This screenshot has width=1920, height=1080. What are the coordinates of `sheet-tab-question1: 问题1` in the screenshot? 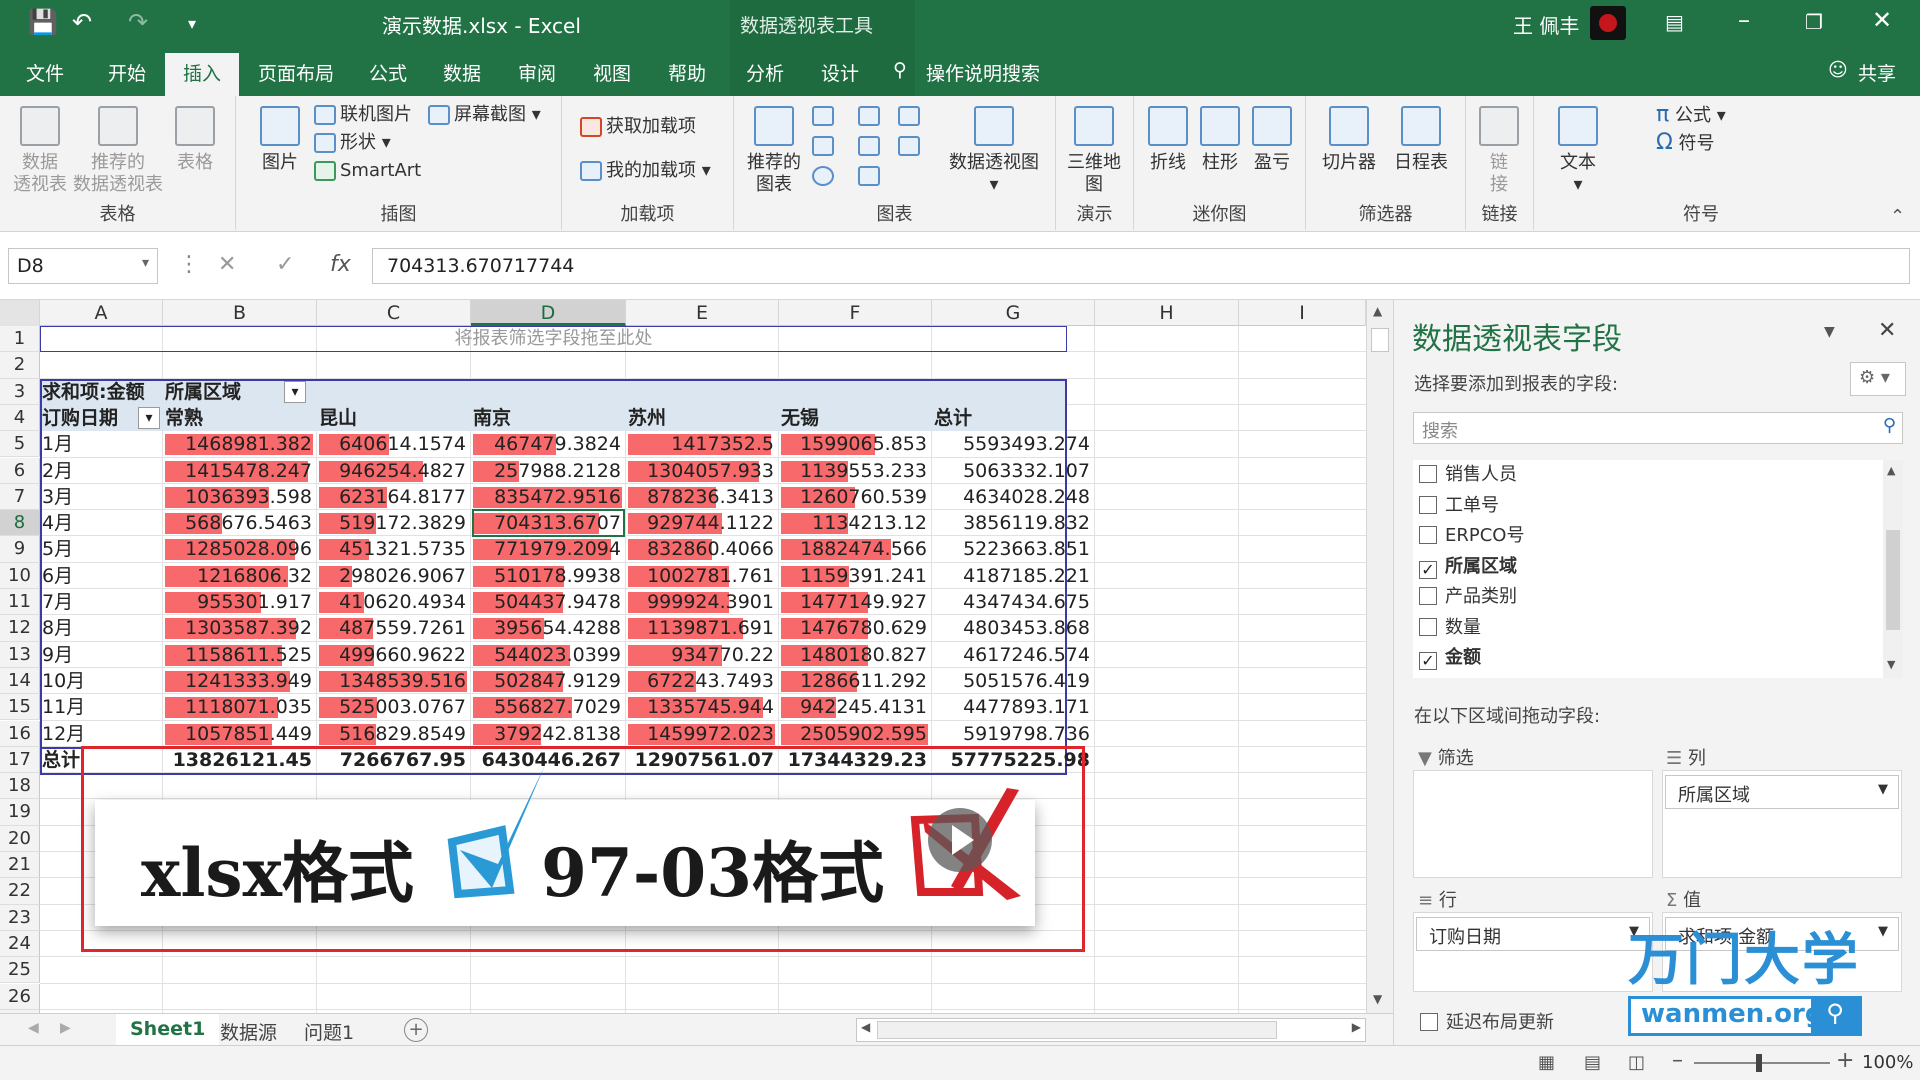 It's located at (329, 1031).